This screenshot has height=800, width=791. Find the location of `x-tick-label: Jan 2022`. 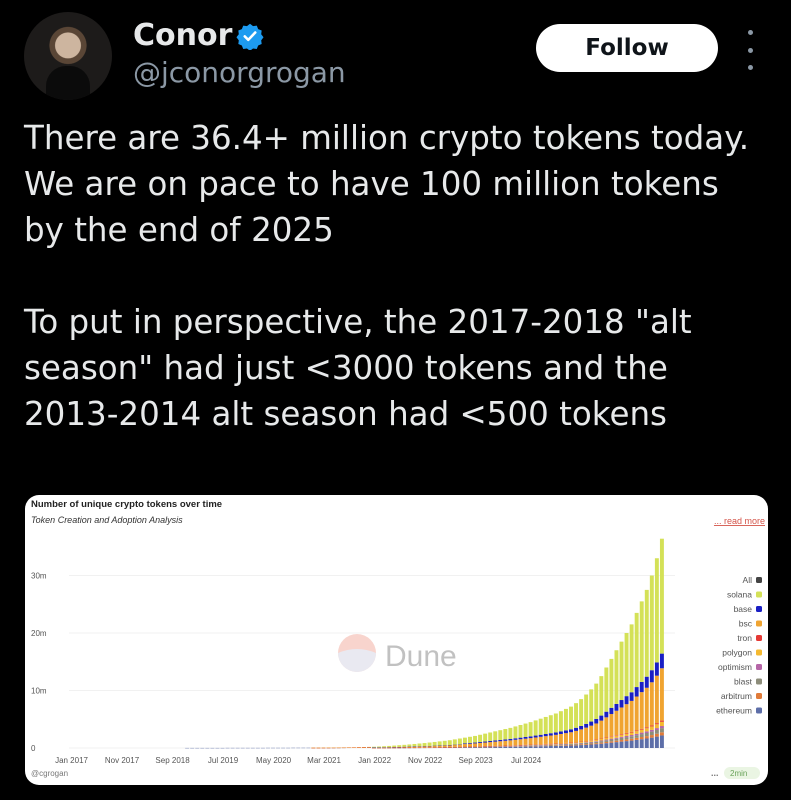

x-tick-label: Jan 2022 is located at coordinates (374, 760).